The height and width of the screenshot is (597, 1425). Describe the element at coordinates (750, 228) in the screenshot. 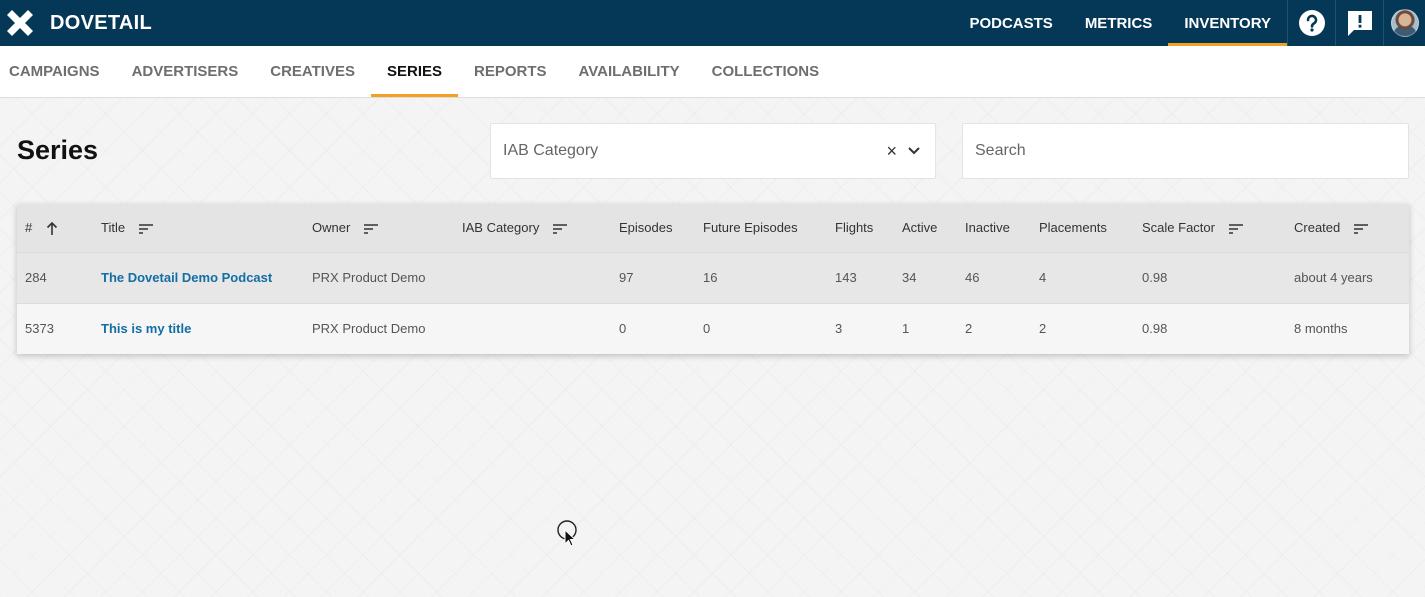

I see `col-future-episodes-header: Future Episodes` at that location.